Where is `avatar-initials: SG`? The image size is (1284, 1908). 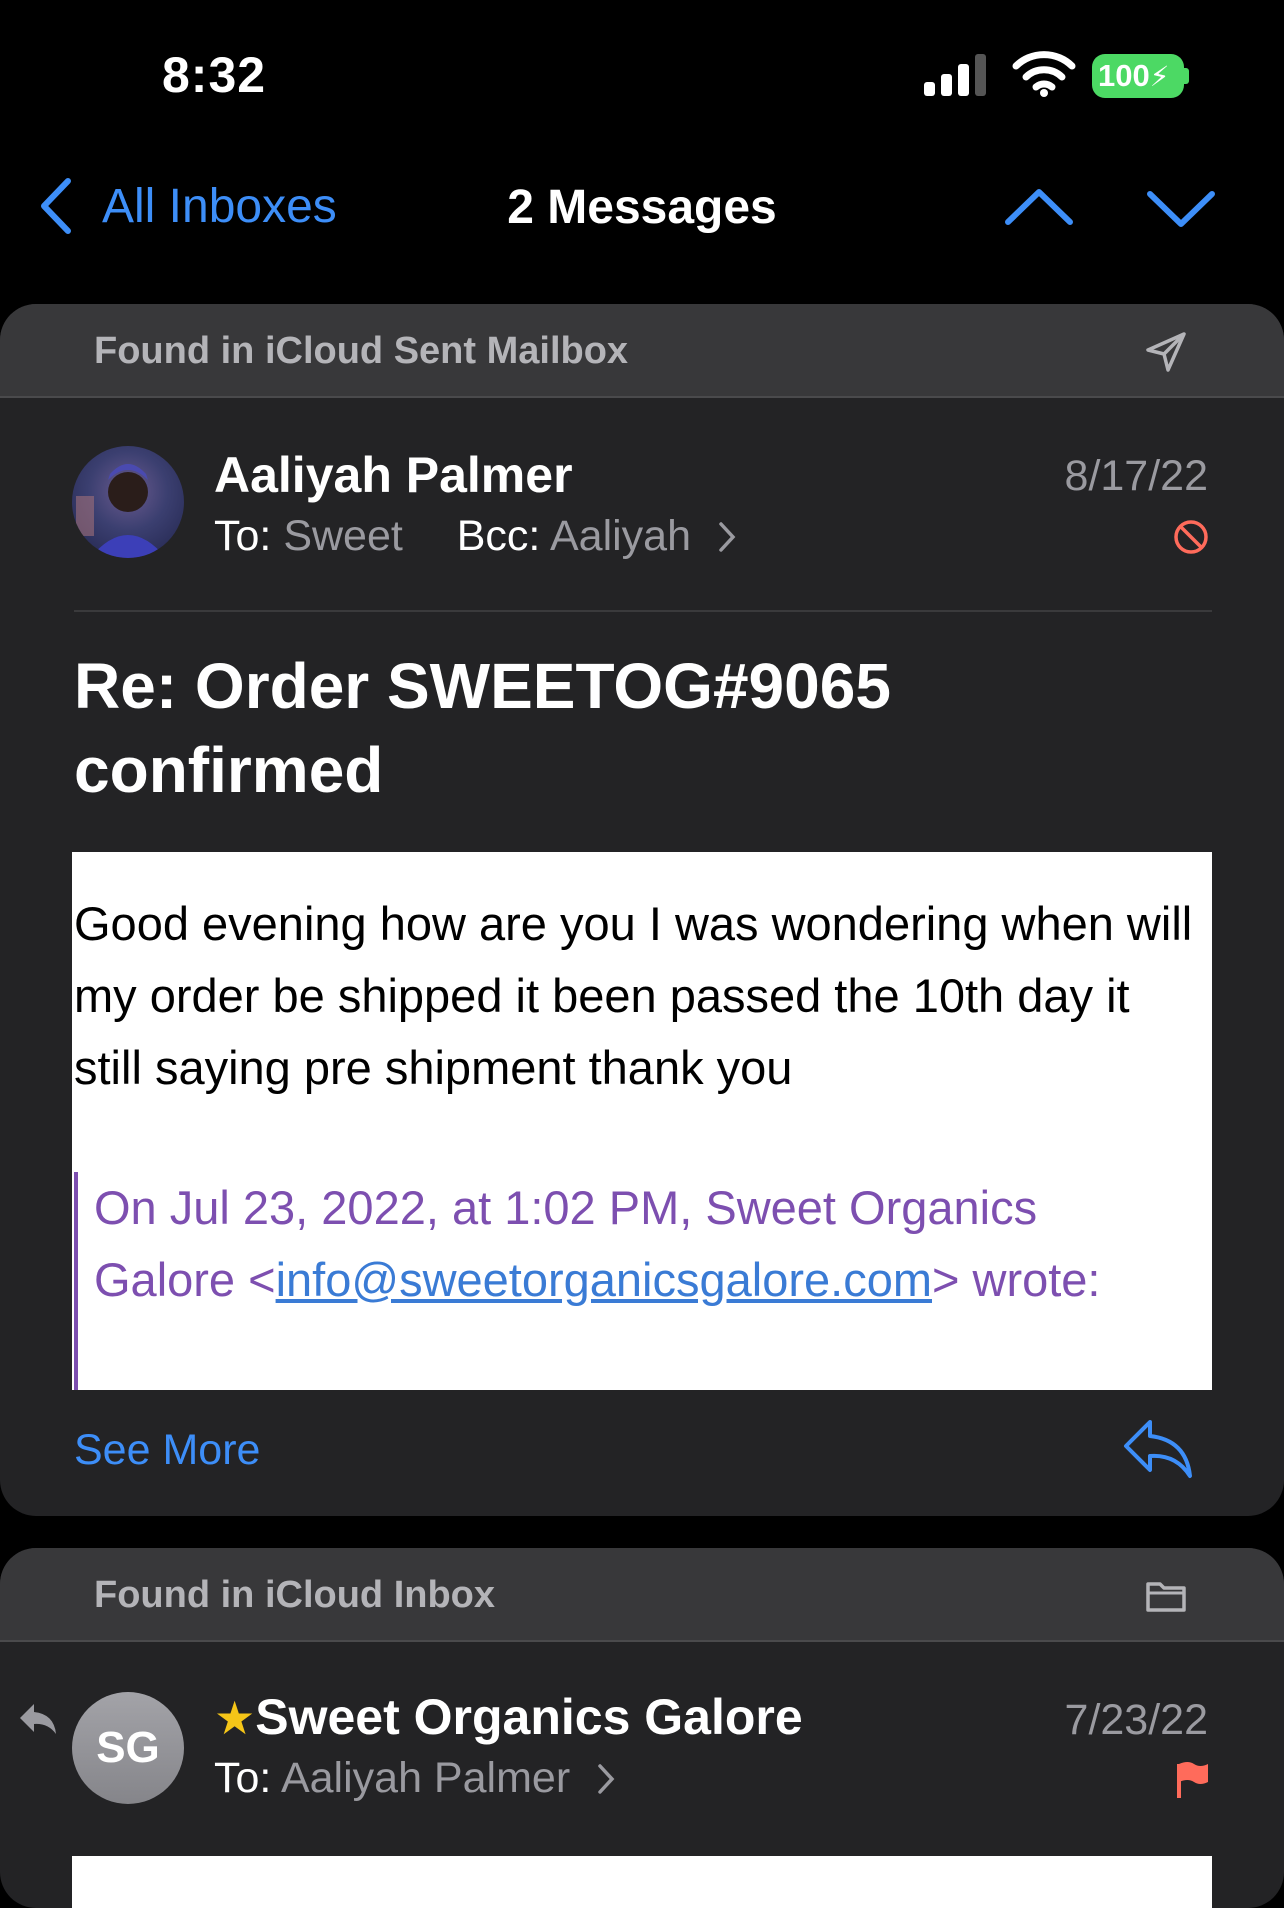
avatar-initials: SG is located at coordinates (128, 1747).